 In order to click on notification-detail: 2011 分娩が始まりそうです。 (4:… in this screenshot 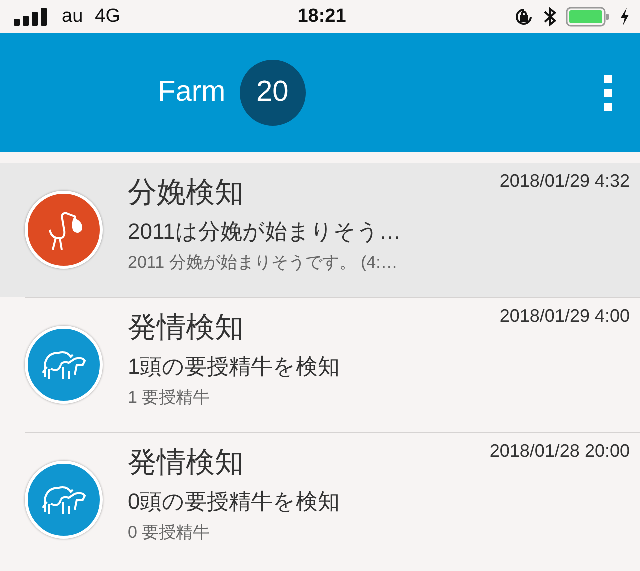, I will do `click(263, 263)`.